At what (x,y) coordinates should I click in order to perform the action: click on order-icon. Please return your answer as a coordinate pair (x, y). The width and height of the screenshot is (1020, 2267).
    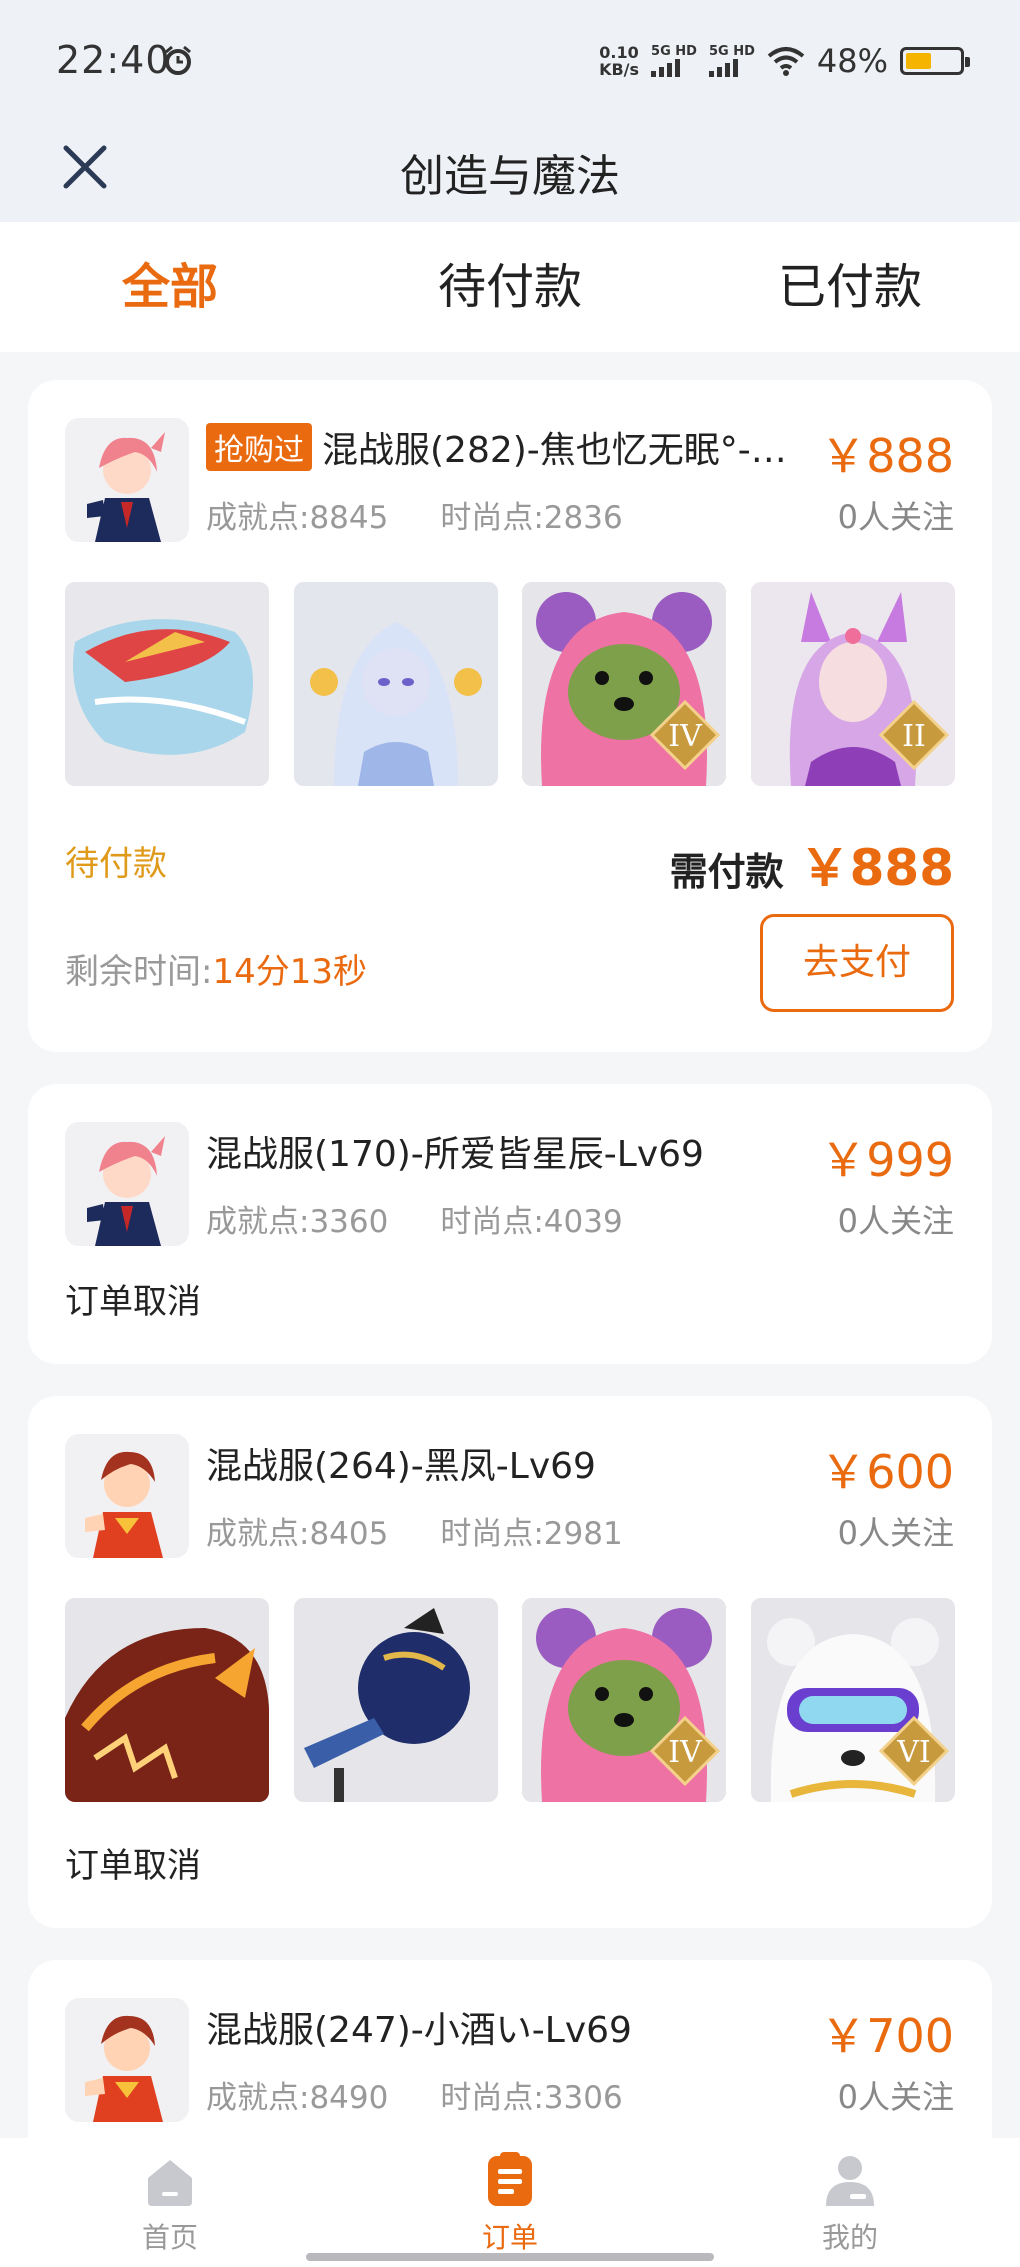
    Looking at the image, I should click on (510, 2179).